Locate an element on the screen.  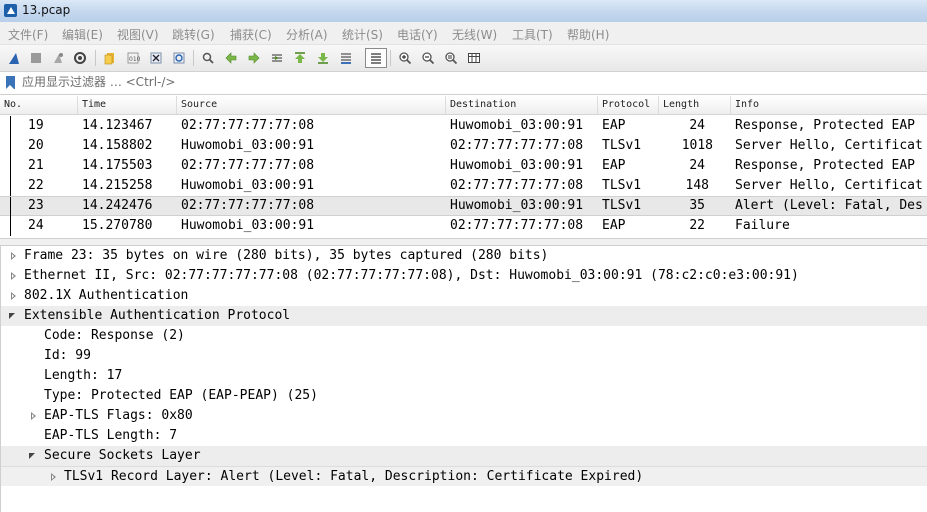
menu-edit: 编辑(E) is located at coordinates (82, 34).